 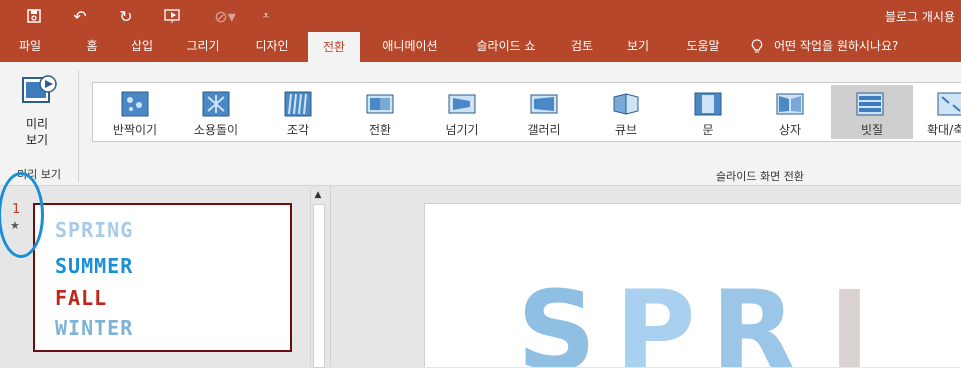 I want to click on tab-help: 도움말, so click(x=703, y=47).